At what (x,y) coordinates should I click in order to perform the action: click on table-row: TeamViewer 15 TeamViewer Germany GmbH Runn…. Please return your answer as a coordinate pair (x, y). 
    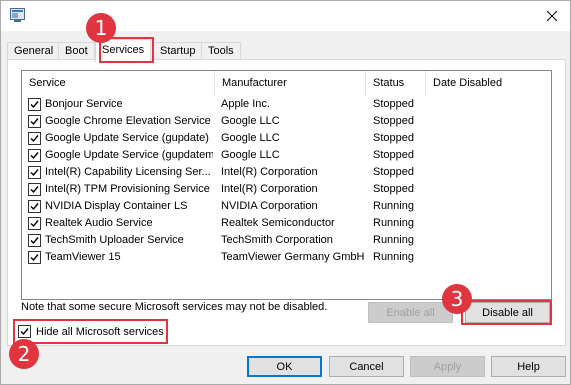
    Looking at the image, I should click on (286, 257).